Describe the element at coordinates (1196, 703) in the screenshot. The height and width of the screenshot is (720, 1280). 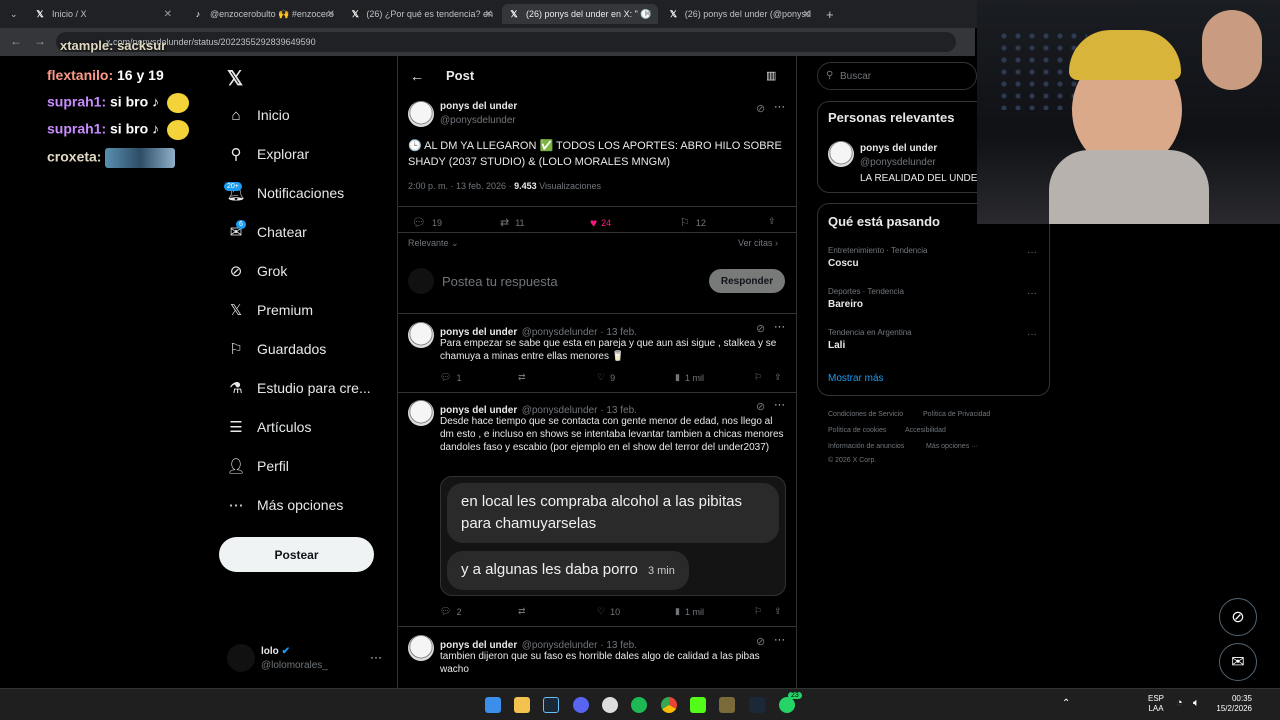
I see `volume-icon: 🔈︎` at that location.